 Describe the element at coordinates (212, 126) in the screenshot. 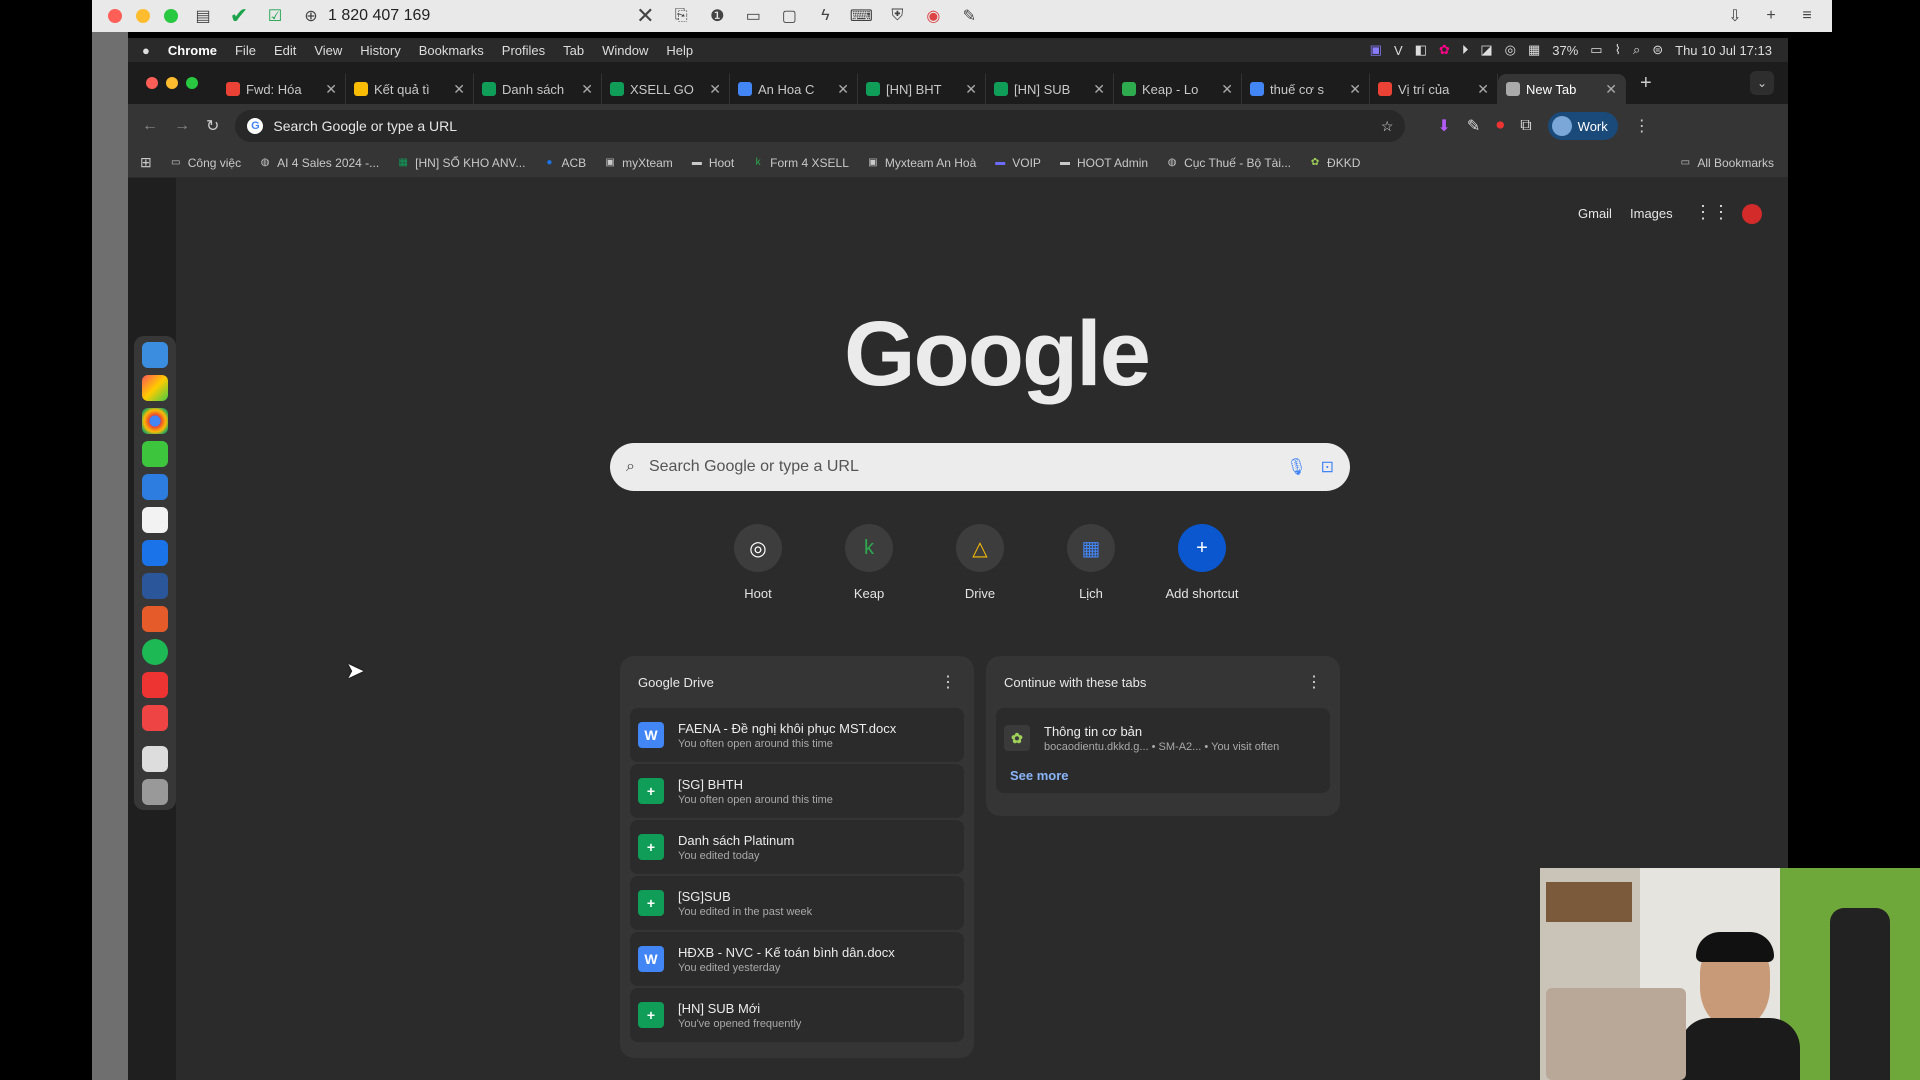

I see `reload-button: ↻` at that location.